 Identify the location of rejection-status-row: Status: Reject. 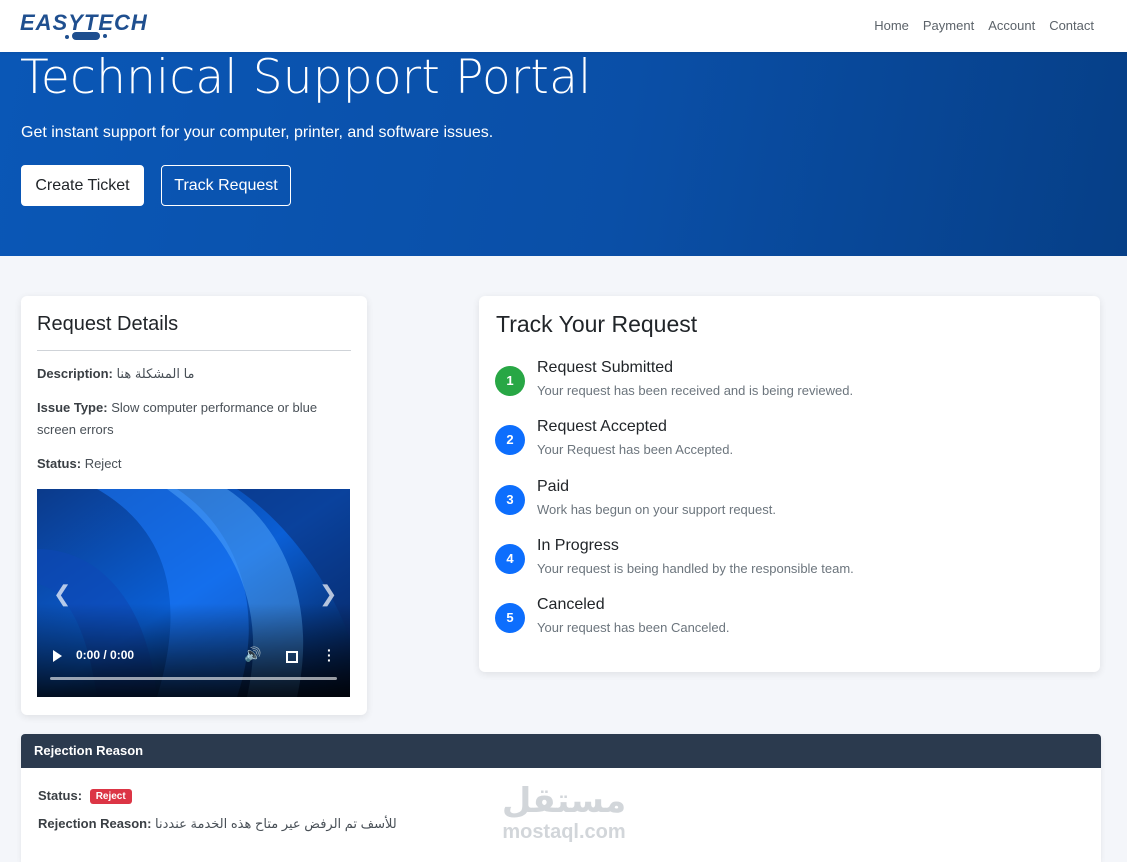
(85, 796).